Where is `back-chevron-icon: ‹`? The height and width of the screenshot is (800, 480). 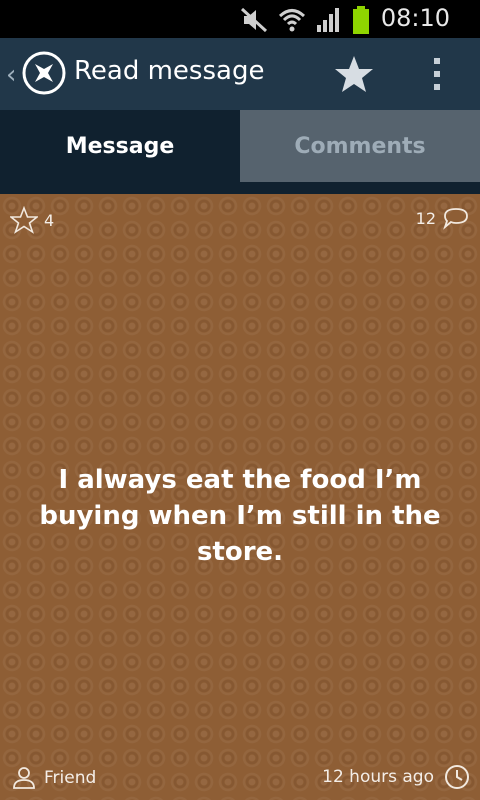
back-chevron-icon: ‹ is located at coordinates (11, 75).